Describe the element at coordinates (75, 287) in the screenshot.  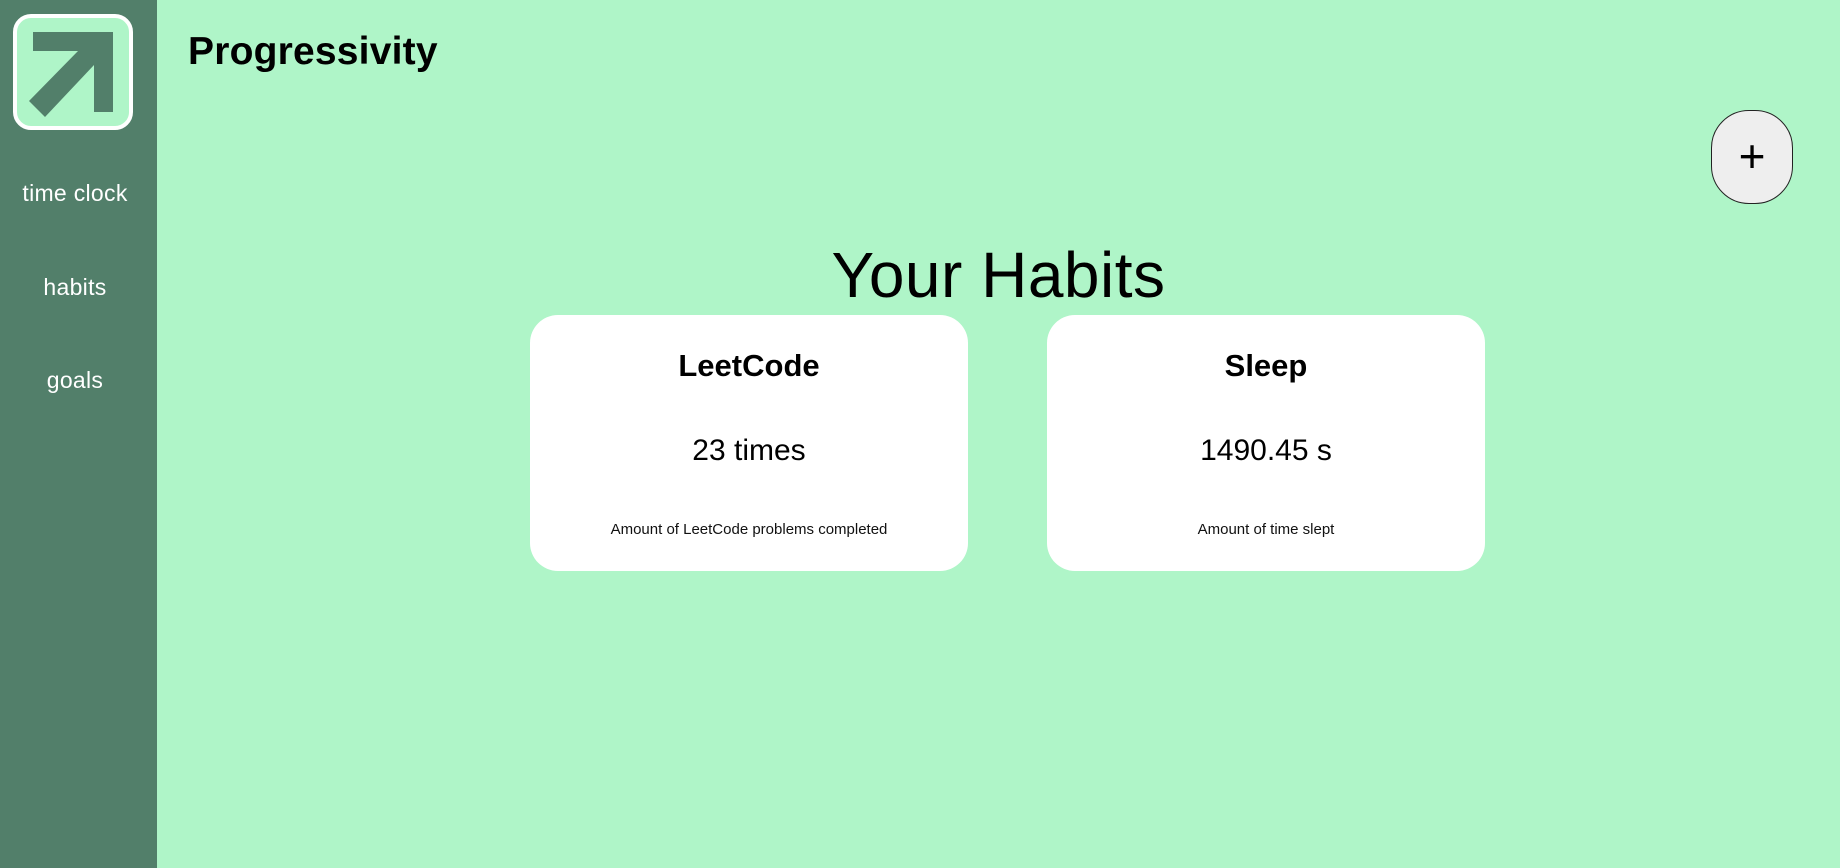
I see `sidebar-item-habits: habits` at that location.